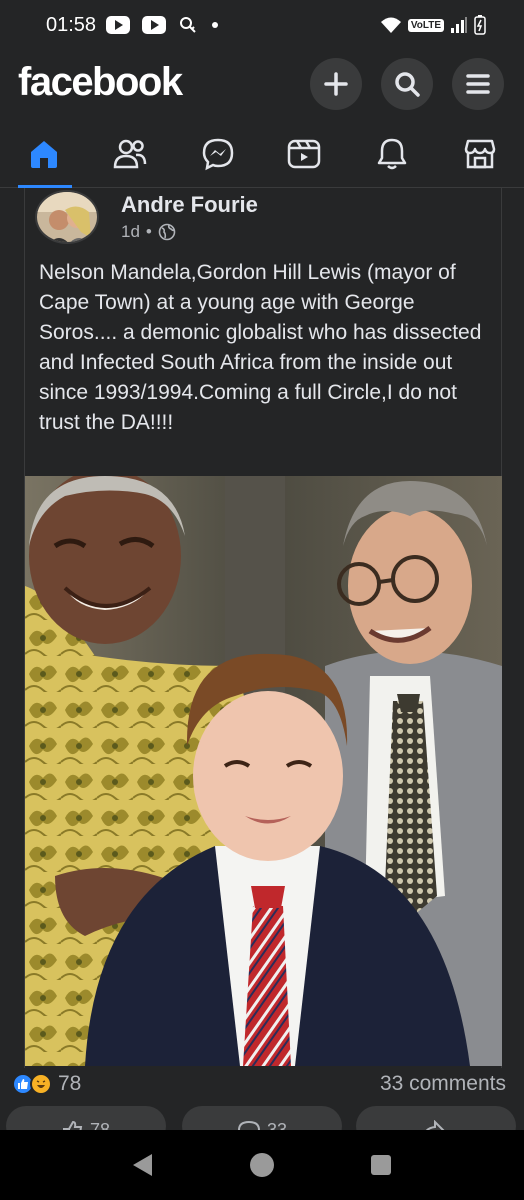 This screenshot has height=1200, width=524. Describe the element at coordinates (167, 232) in the screenshot. I see `globe-icon` at that location.